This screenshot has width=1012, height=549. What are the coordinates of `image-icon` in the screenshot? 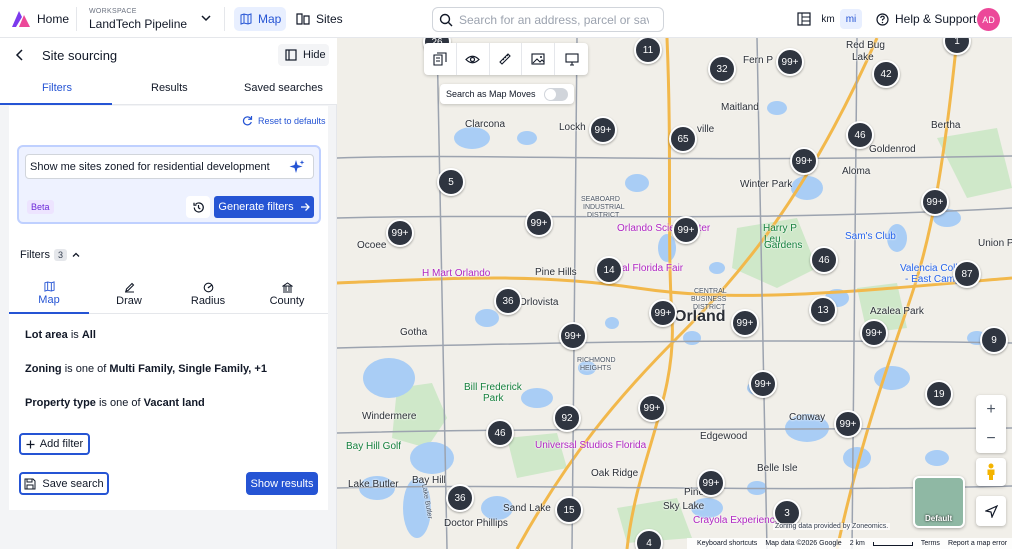 It's located at (538, 59).